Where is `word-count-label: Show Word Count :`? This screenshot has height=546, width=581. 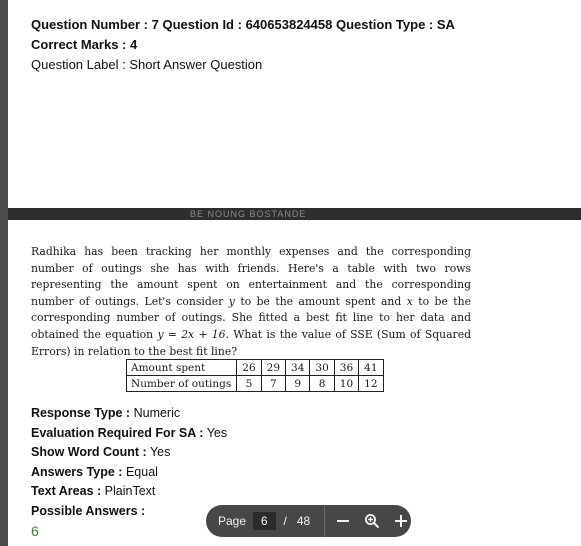 word-count-label: Show Word Count : is located at coordinates (89, 452).